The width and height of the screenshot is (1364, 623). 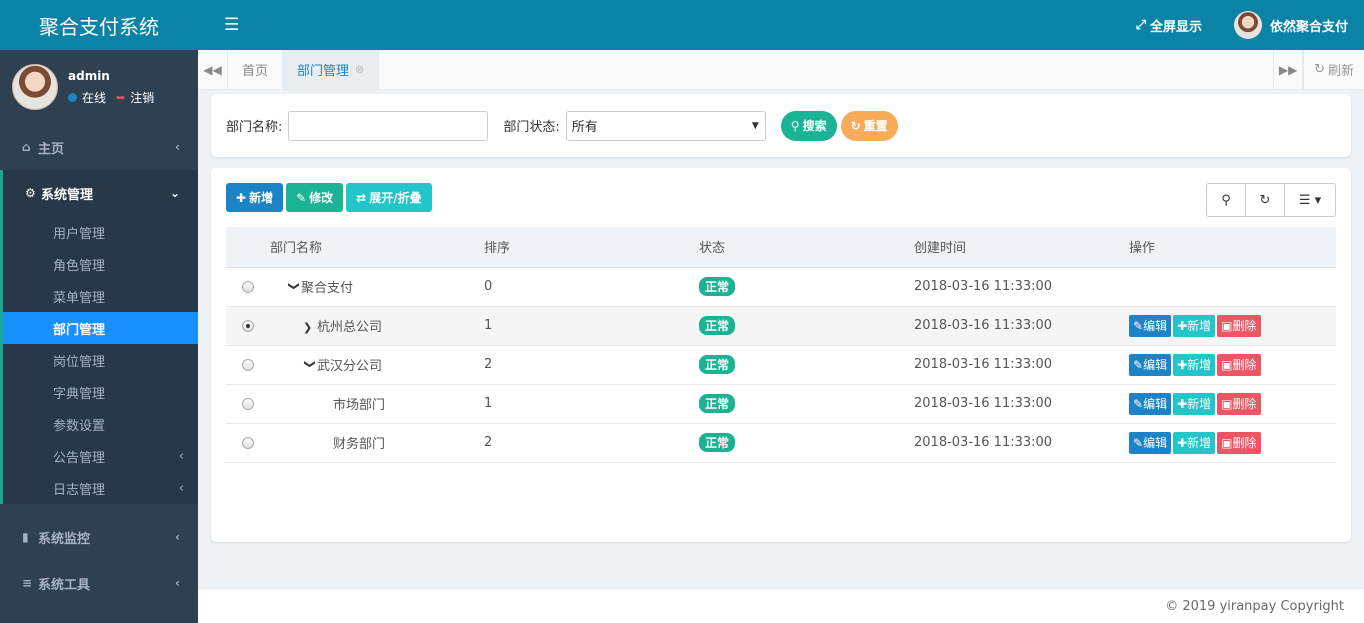 What do you see at coordinates (99, 583) in the screenshot?
I see `sidebar-item-tools: ≡ 系统工具 ‹` at bounding box center [99, 583].